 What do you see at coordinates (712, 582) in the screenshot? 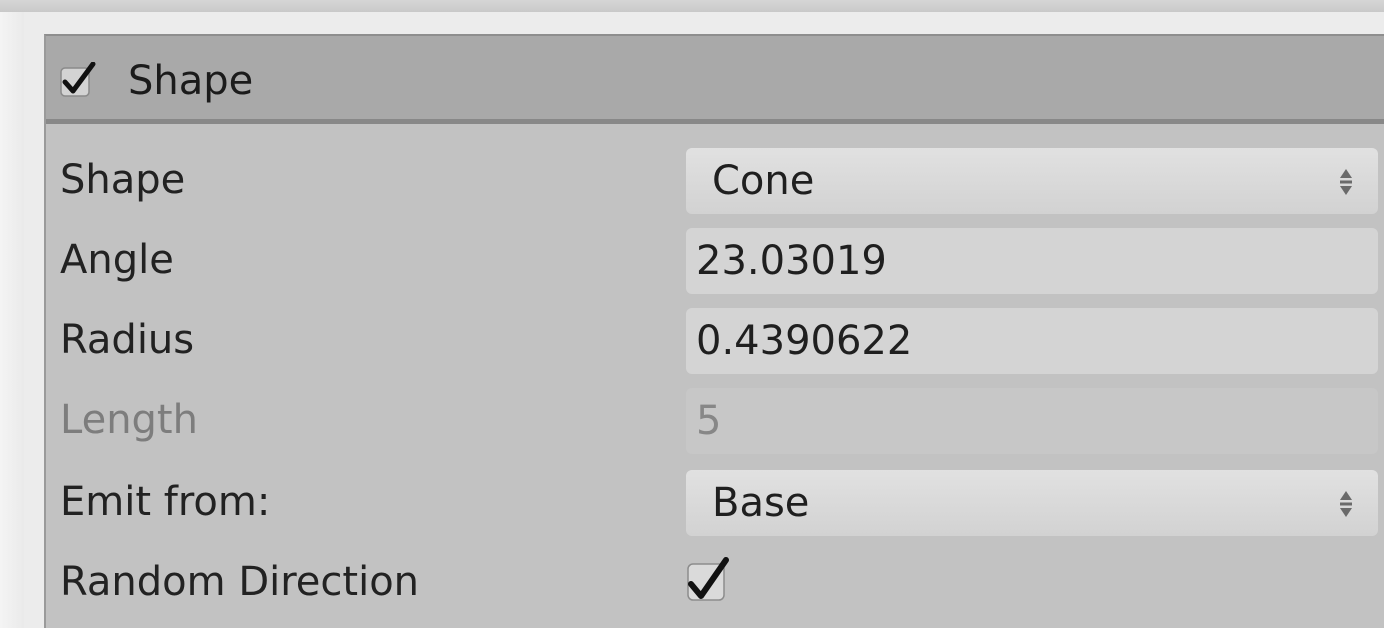
I see `random-direction-checkbox` at bounding box center [712, 582].